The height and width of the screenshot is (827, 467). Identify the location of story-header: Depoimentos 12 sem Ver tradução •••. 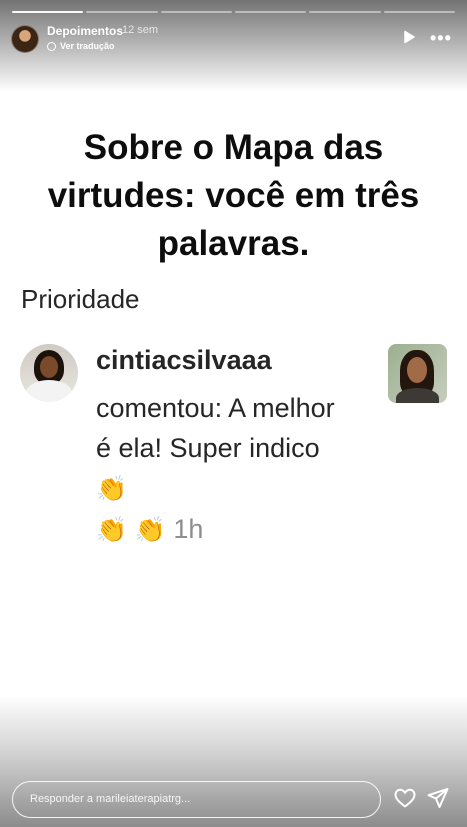
(233, 39).